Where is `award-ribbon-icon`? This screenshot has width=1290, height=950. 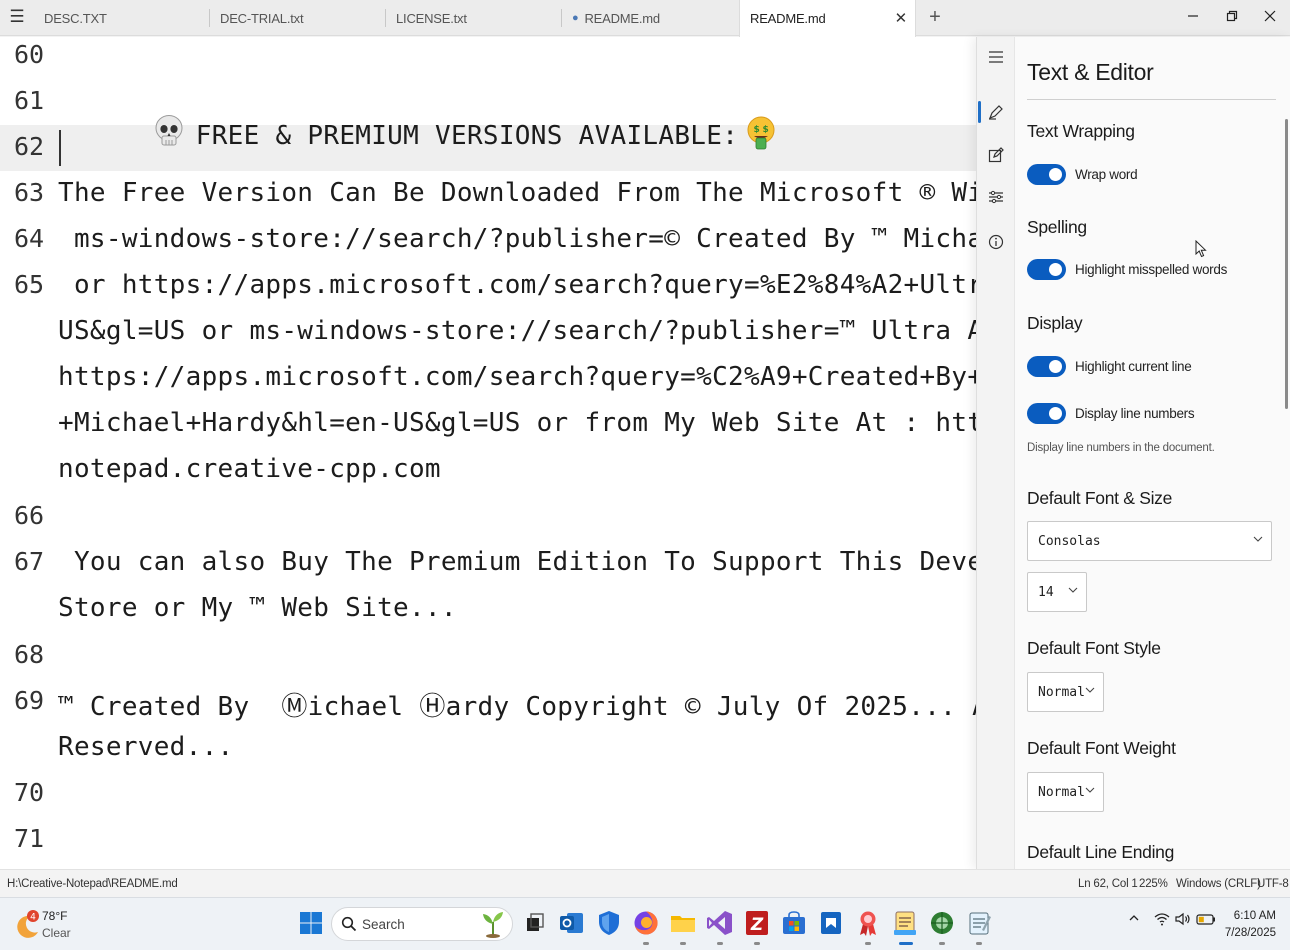 award-ribbon-icon is located at coordinates (868, 923).